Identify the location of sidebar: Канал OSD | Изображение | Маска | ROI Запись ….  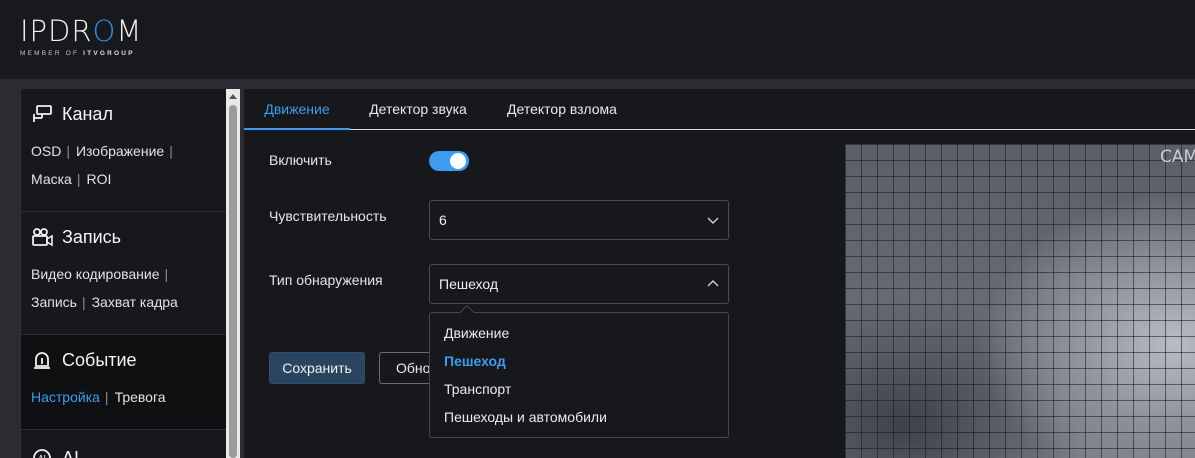
(123, 273).